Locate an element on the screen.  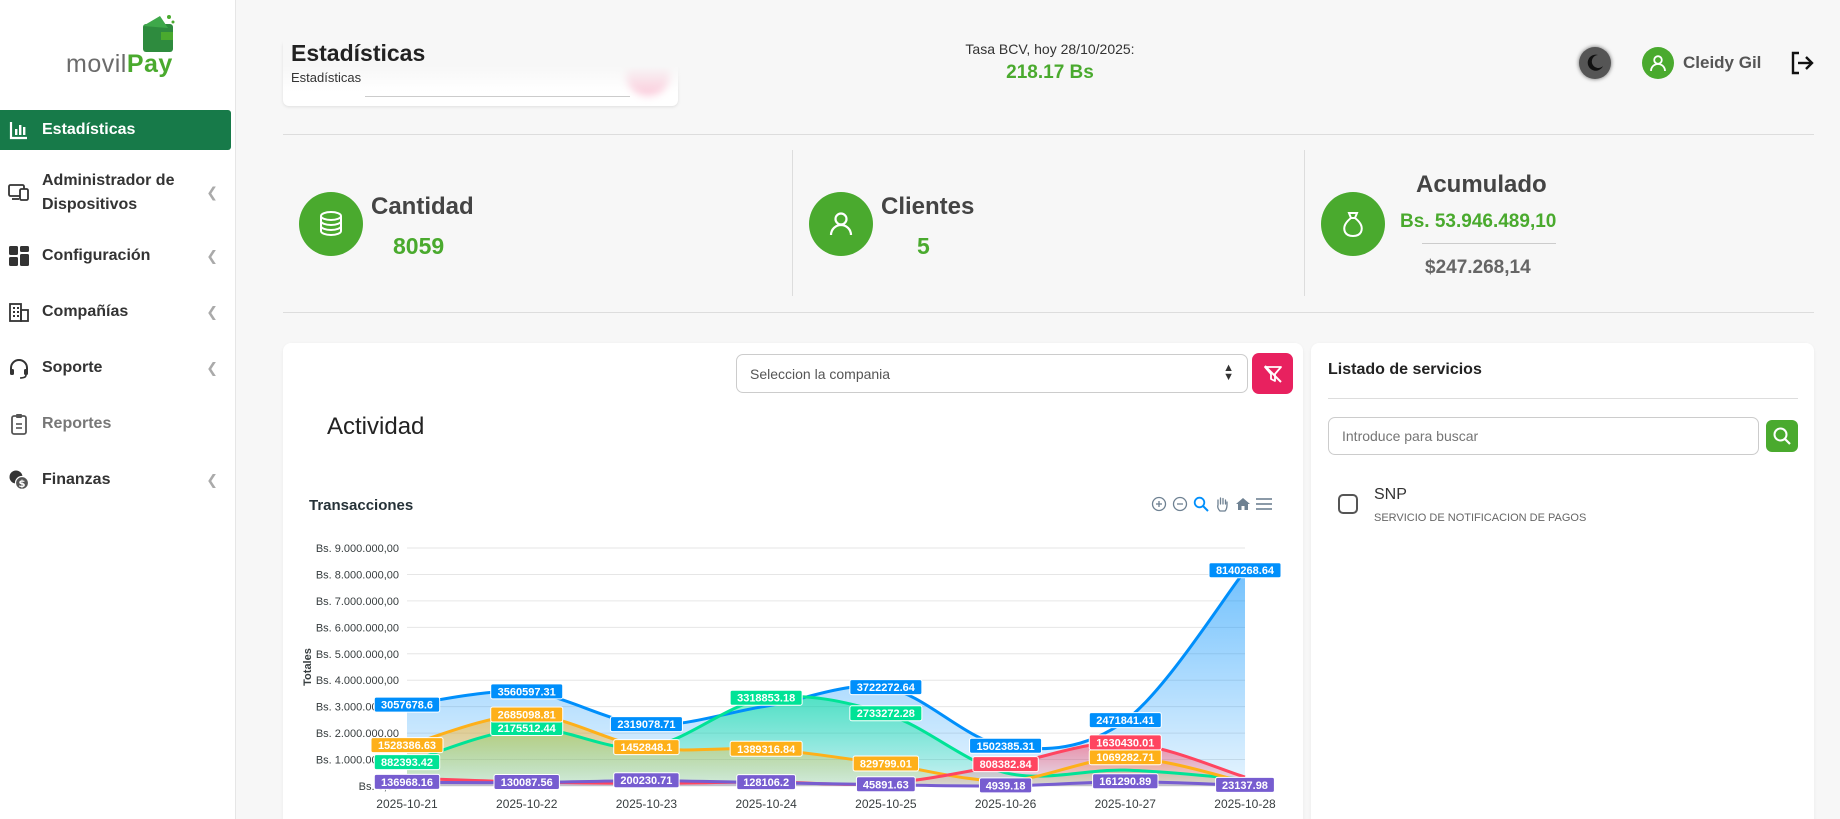
svg-text: 2175512.44 is located at coordinates (527, 729).